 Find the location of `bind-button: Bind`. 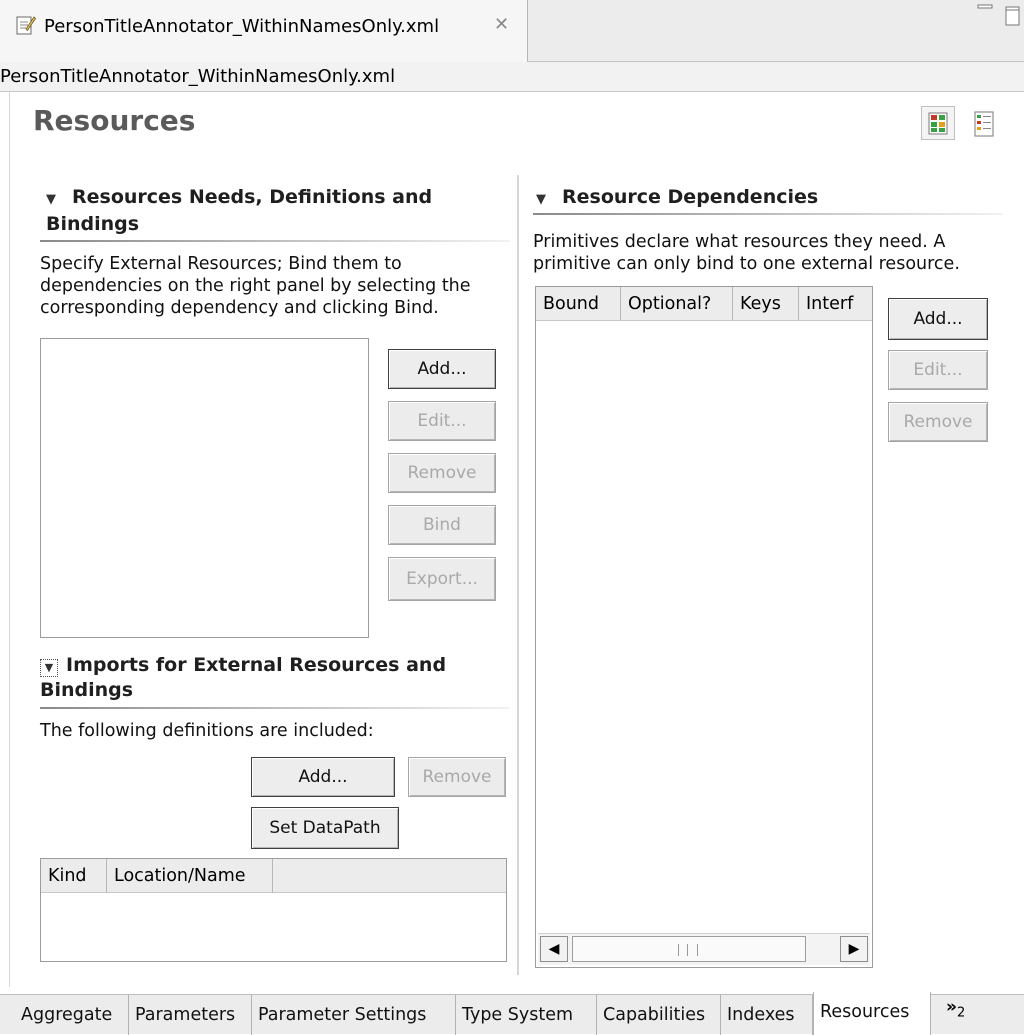

bind-button: Bind is located at coordinates (442, 525).